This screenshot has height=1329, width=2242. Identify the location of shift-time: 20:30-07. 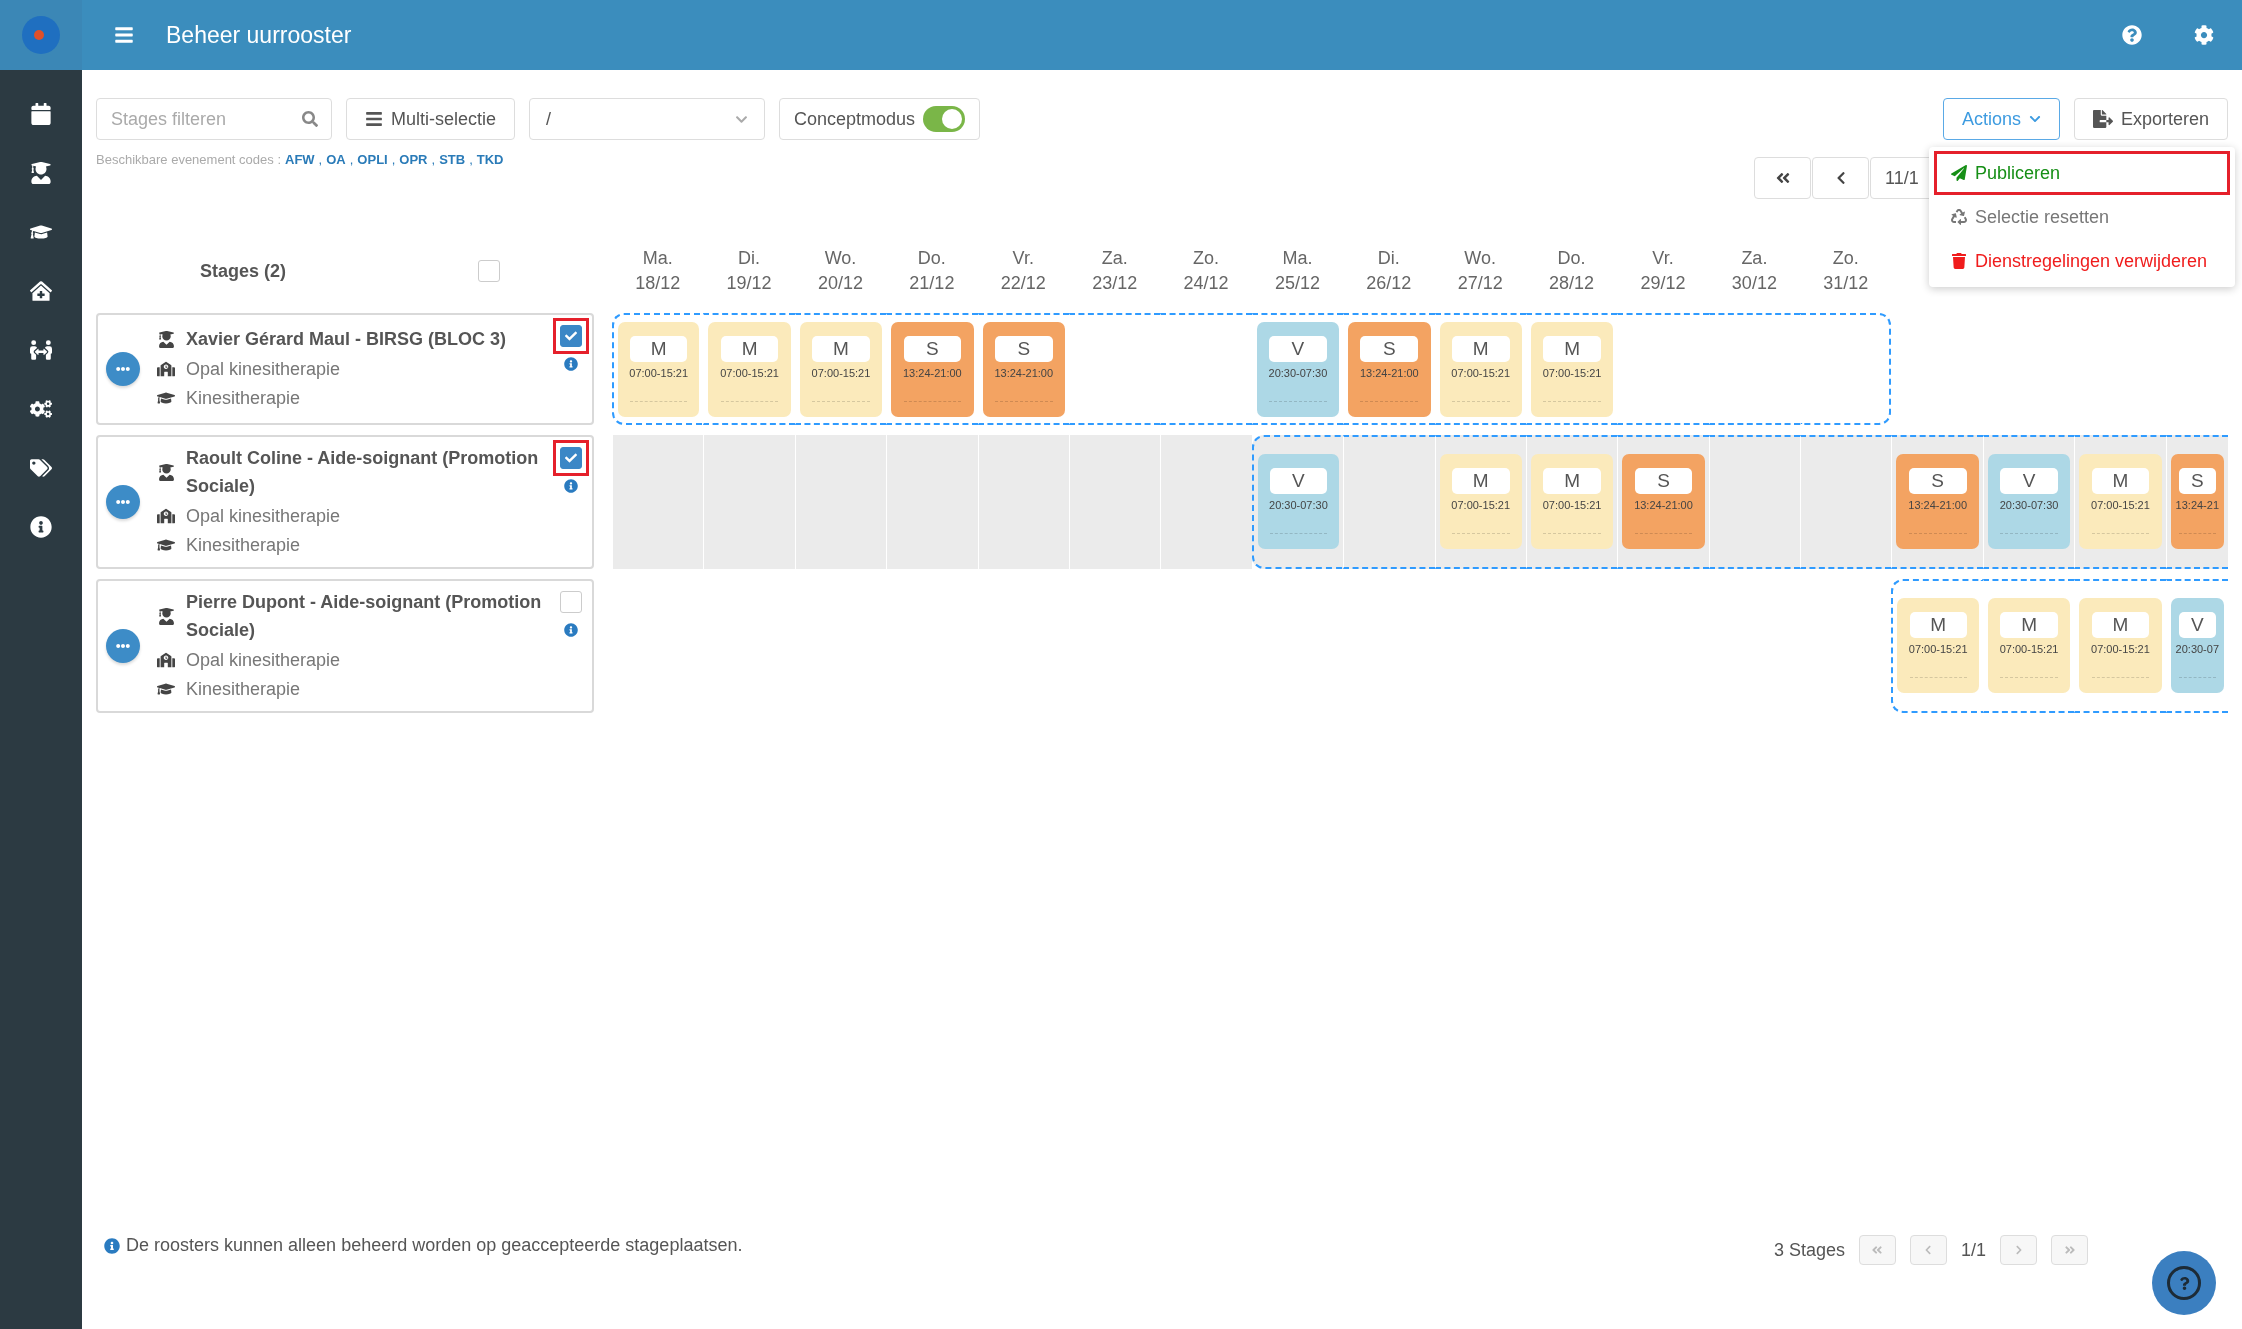
(2197, 649).